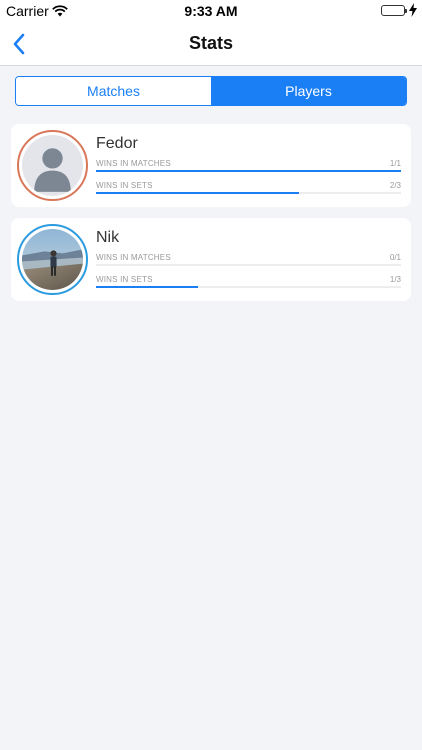  I want to click on page-title: Stats, so click(210, 43).